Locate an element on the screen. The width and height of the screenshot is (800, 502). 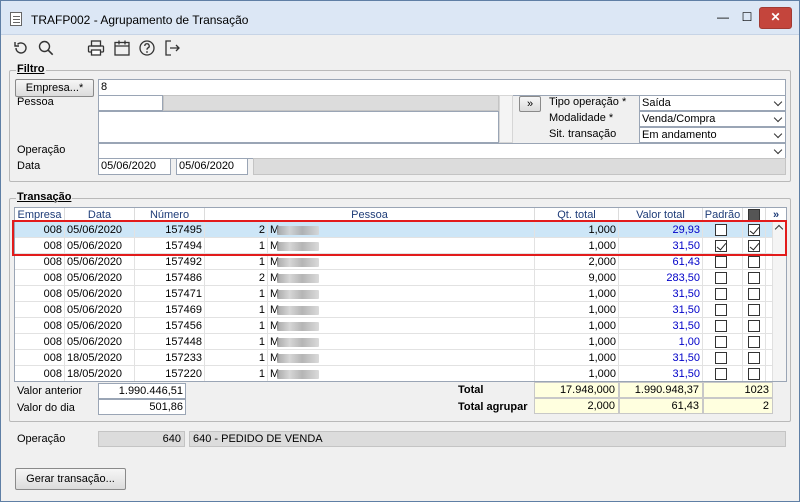
columns-menu-button: » is located at coordinates (776, 215).